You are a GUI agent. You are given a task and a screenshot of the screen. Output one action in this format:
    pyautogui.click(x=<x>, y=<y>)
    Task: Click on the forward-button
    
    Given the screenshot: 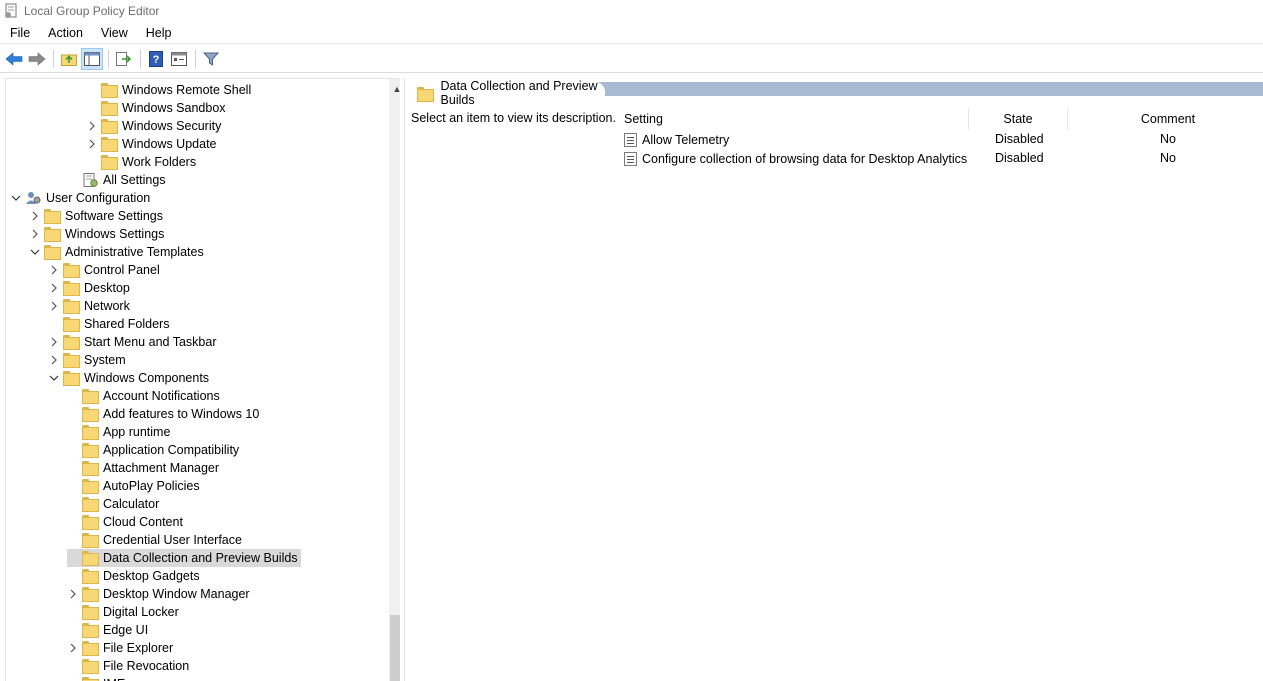 What is the action you would take?
    pyautogui.click(x=37, y=59)
    